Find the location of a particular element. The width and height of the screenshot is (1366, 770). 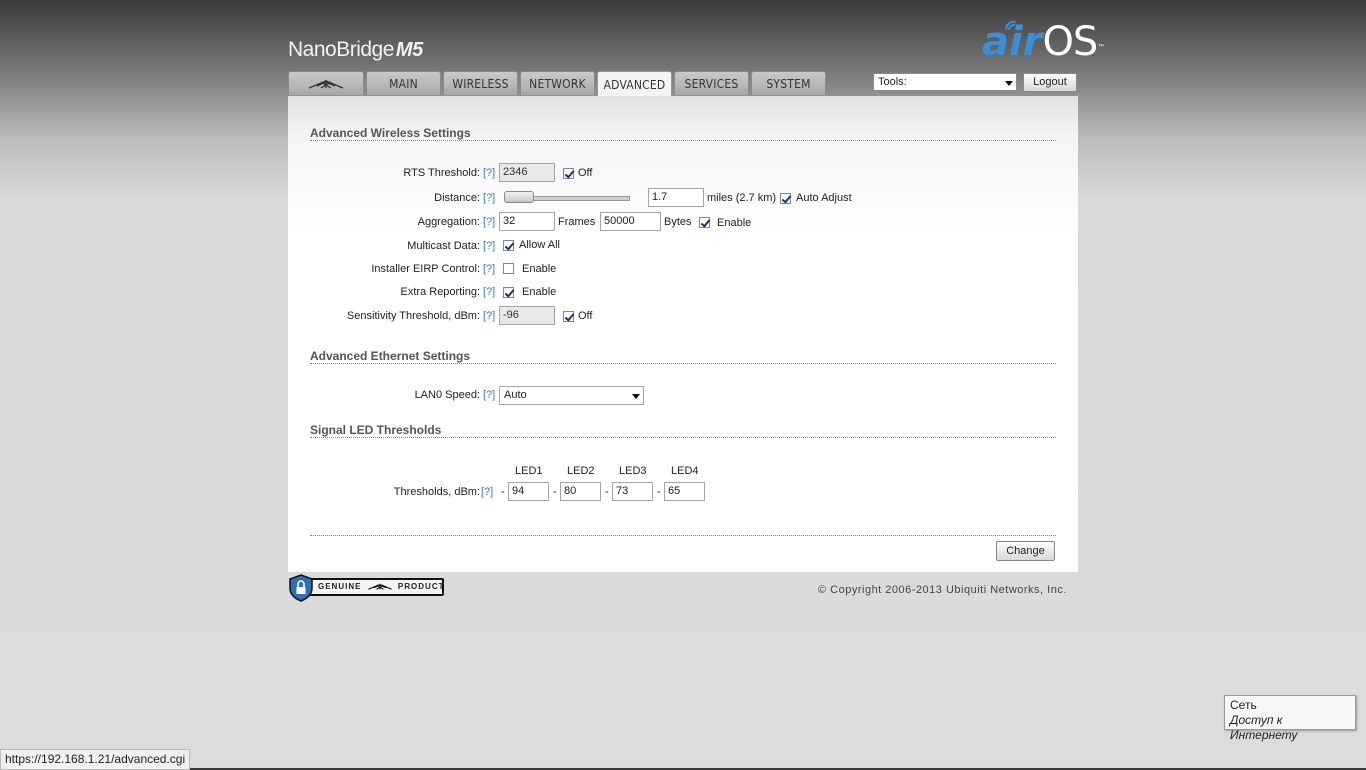

section-title-led: Signal LED Thresholds is located at coordinates (376, 430).